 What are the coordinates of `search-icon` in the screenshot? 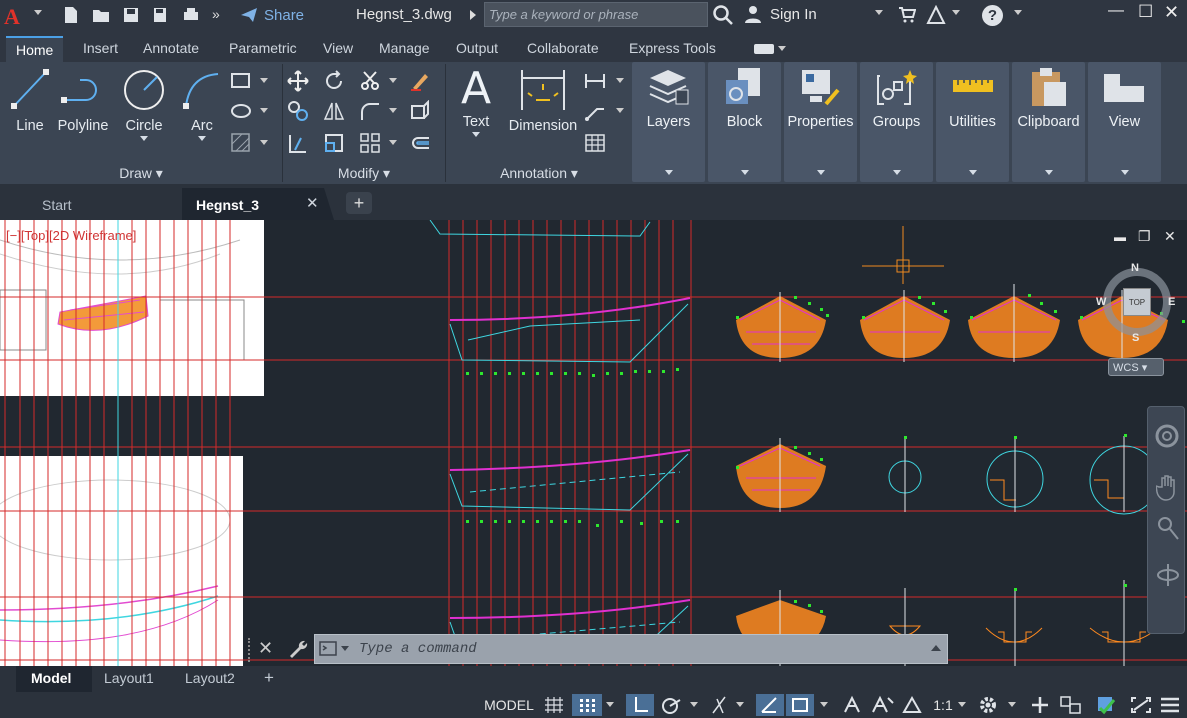 It's located at (723, 15).